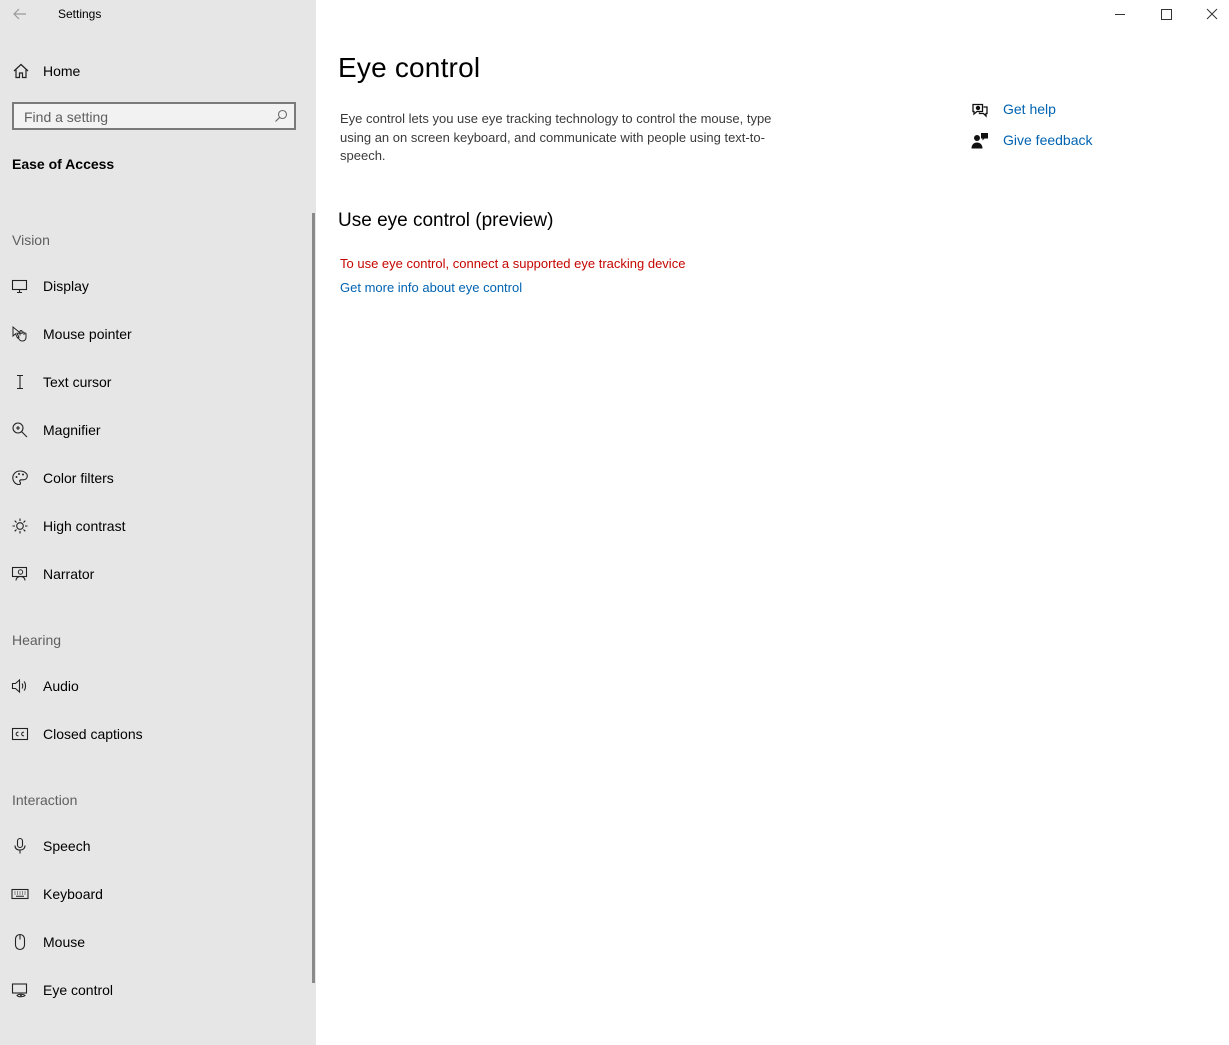  Describe the element at coordinates (155, 479) in the screenshot. I see `sidebar-item-color-filters: Color filters` at that location.